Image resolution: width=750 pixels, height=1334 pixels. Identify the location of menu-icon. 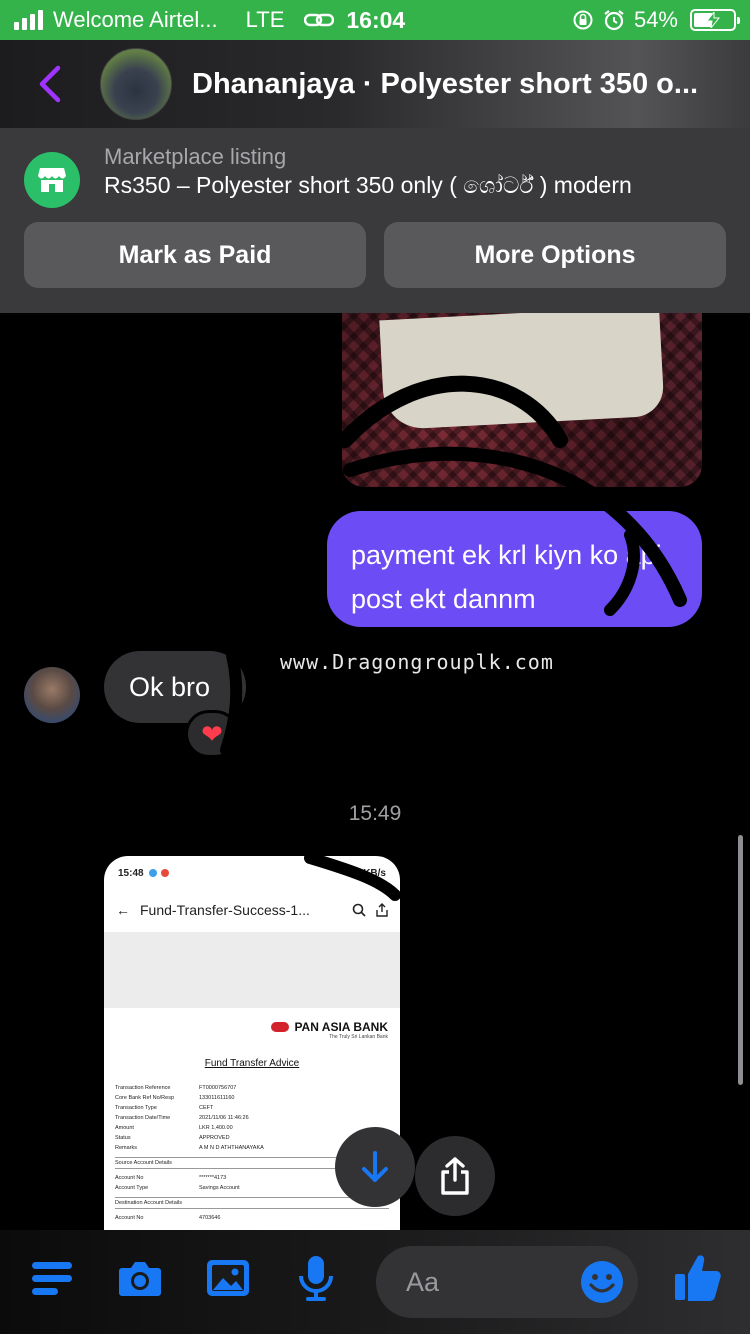
(52, 1278).